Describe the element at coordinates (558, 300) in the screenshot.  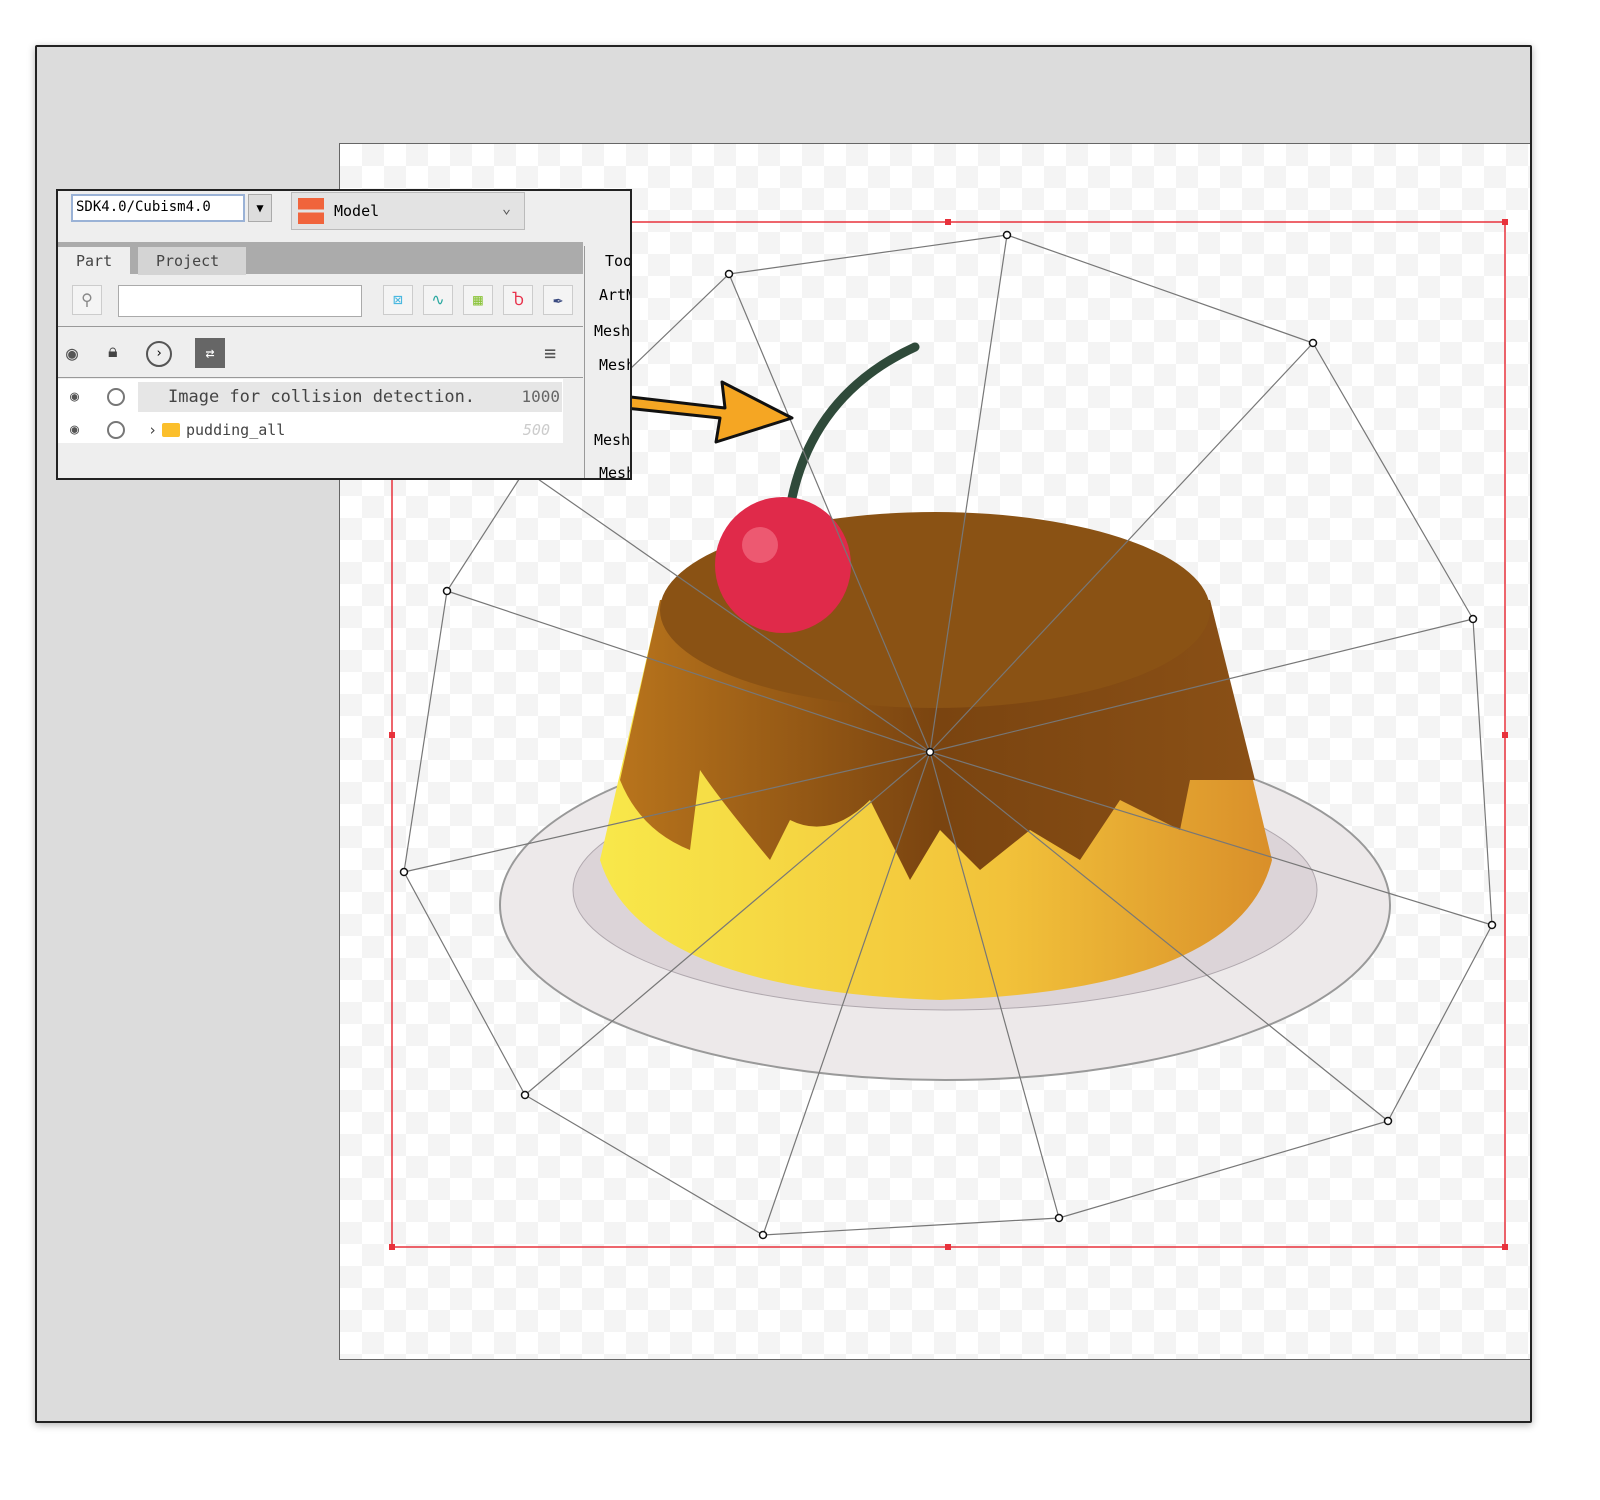
I see `pen-icon: ✒` at that location.